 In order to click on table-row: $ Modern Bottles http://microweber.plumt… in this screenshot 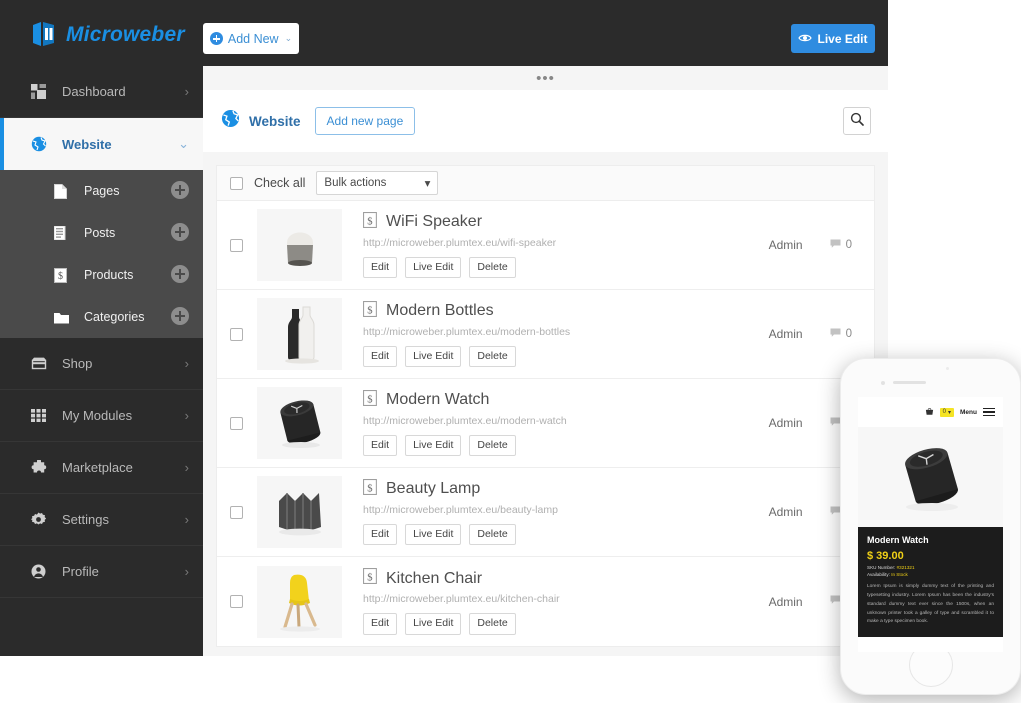, I will do `click(545, 334)`.